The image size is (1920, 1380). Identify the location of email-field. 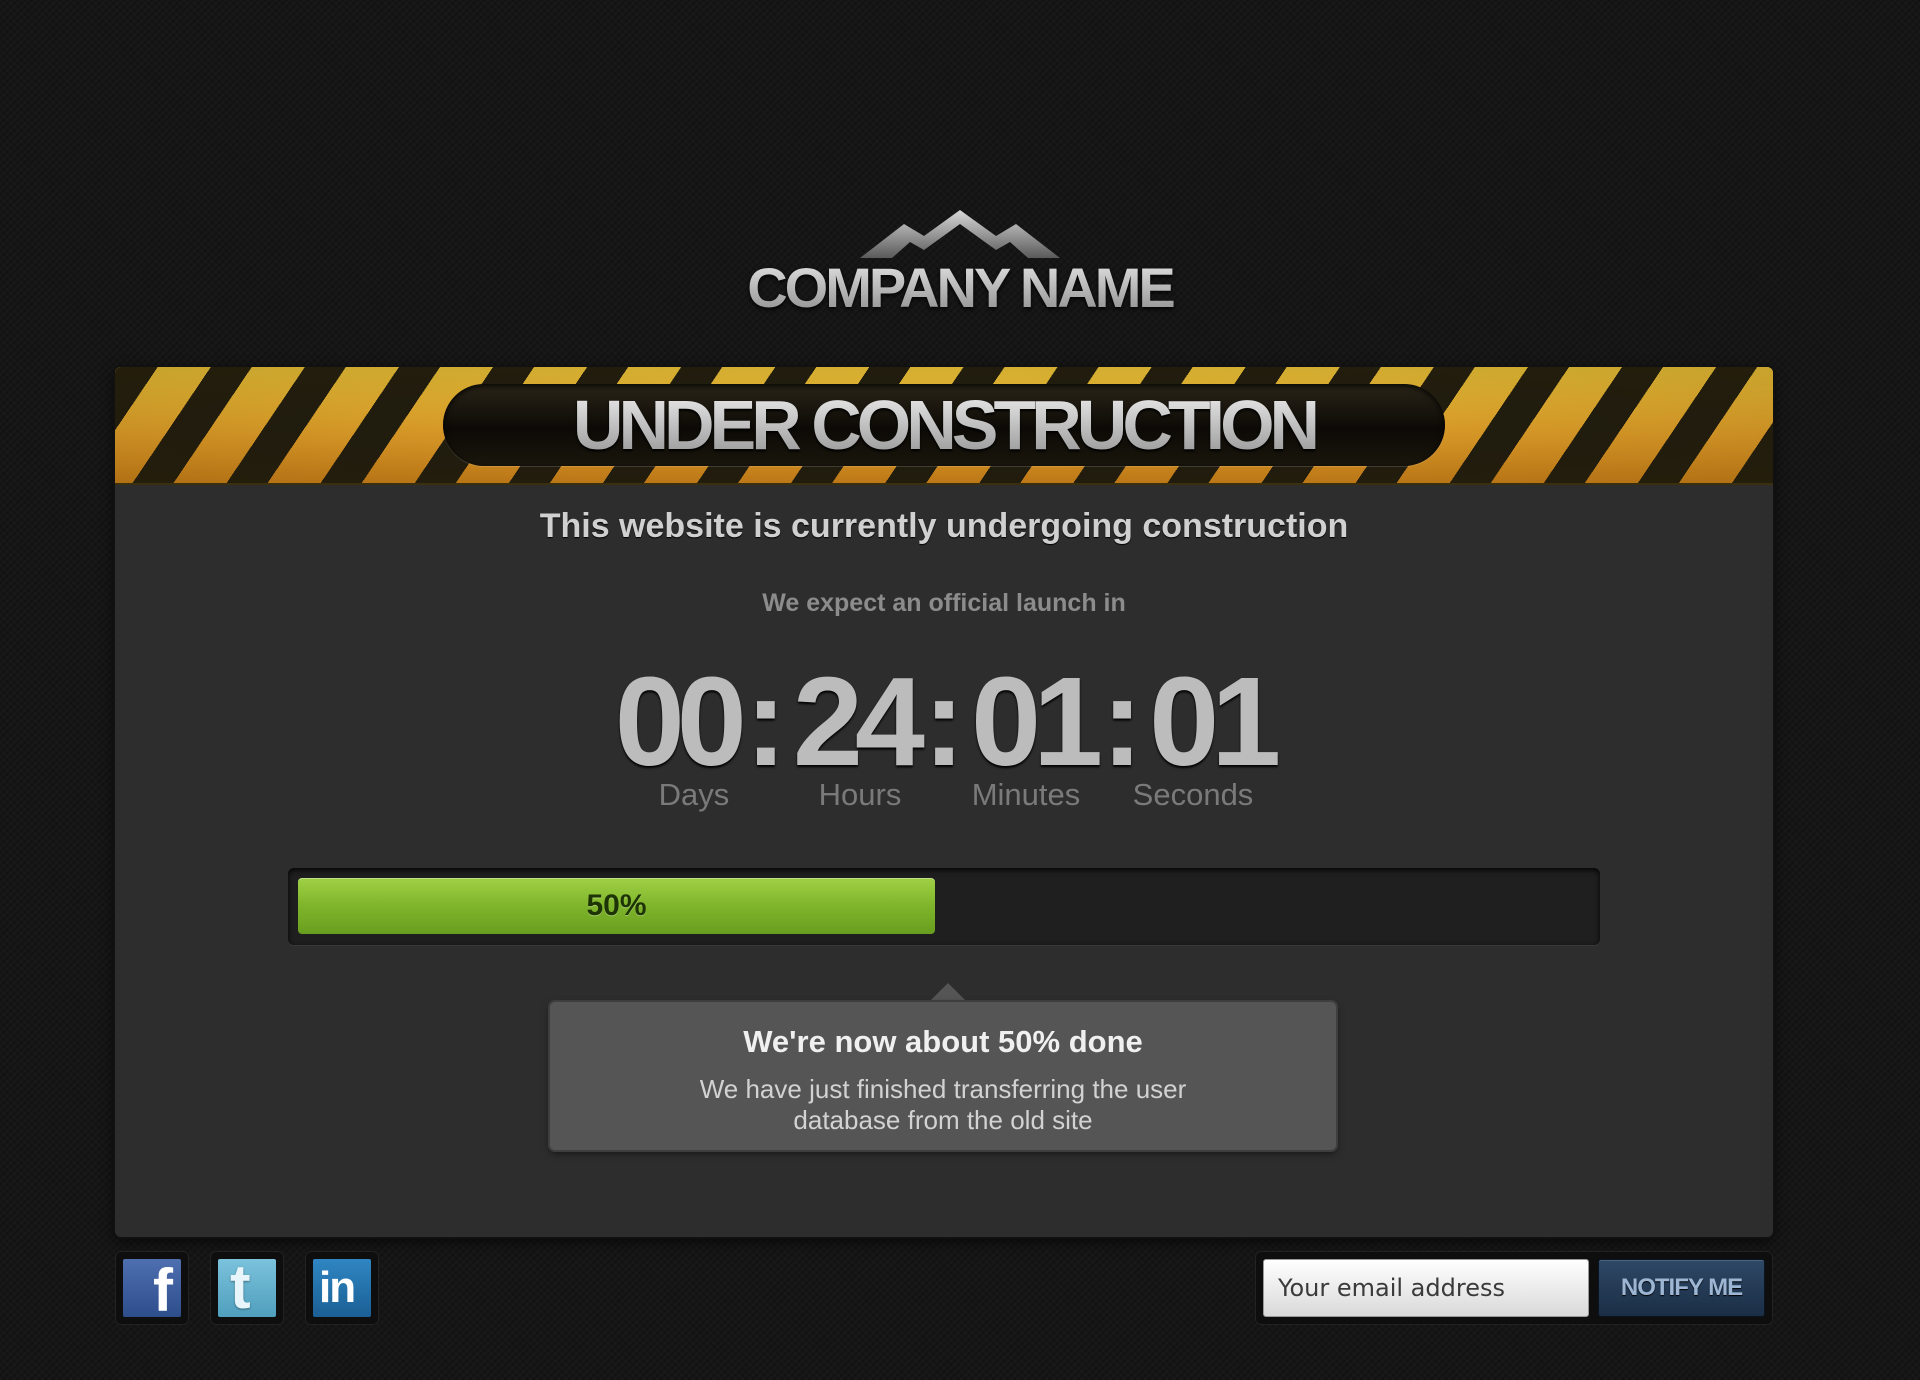
(1426, 1288).